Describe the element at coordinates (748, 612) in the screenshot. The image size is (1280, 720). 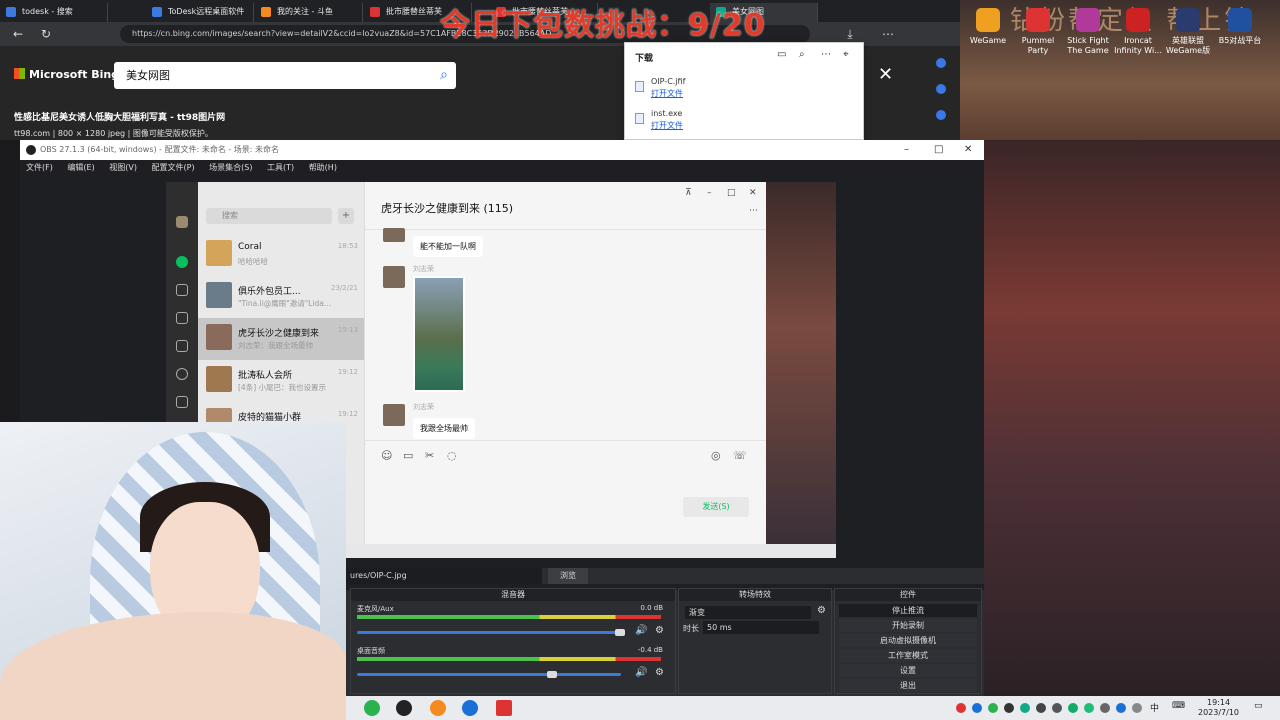
I see `transition-select: 渐变` at that location.